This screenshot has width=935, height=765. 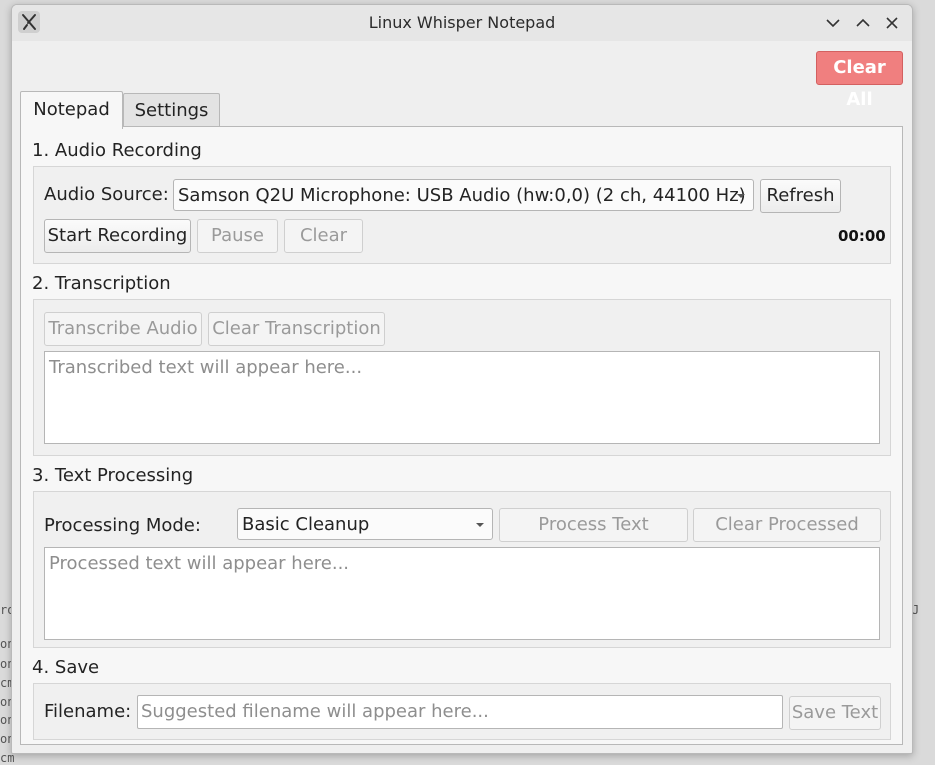 I want to click on maximize-button, so click(x=863, y=23).